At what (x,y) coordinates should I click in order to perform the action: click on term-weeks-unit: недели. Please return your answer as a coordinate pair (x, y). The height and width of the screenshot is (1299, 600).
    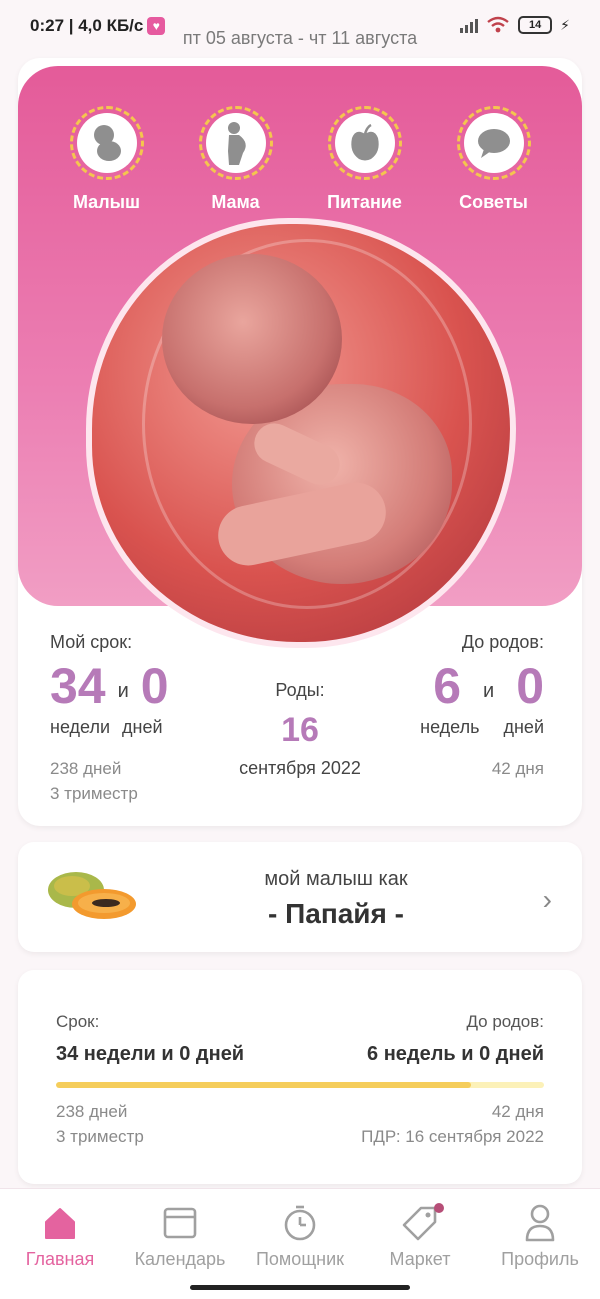
    Looking at the image, I should click on (80, 727).